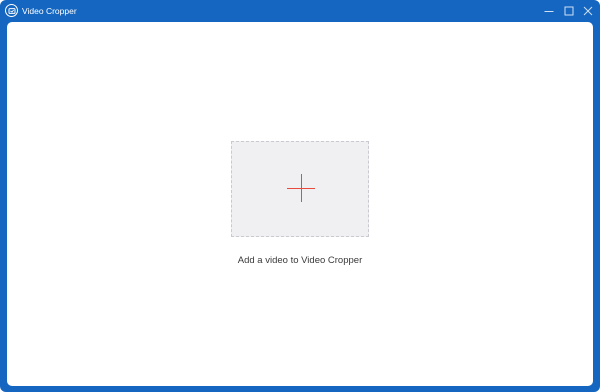 The height and width of the screenshot is (392, 600). What do you see at coordinates (300, 260) in the screenshot?
I see `add-video-label: Add a video to Video Cropper` at bounding box center [300, 260].